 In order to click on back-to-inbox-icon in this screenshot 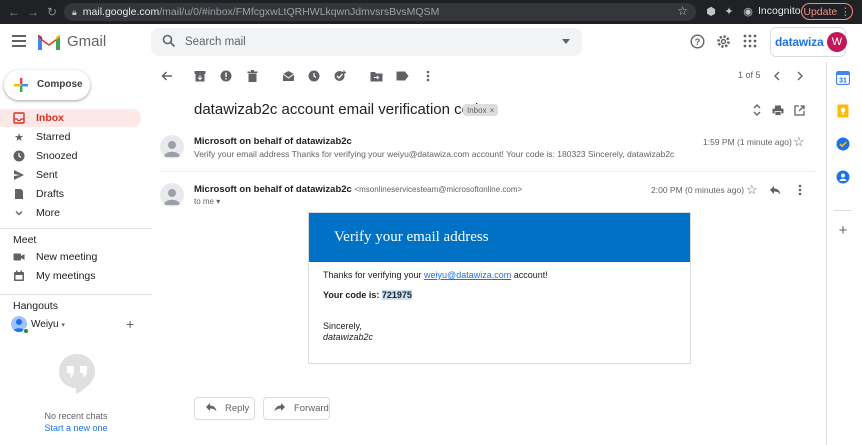, I will do `click(167, 76)`.